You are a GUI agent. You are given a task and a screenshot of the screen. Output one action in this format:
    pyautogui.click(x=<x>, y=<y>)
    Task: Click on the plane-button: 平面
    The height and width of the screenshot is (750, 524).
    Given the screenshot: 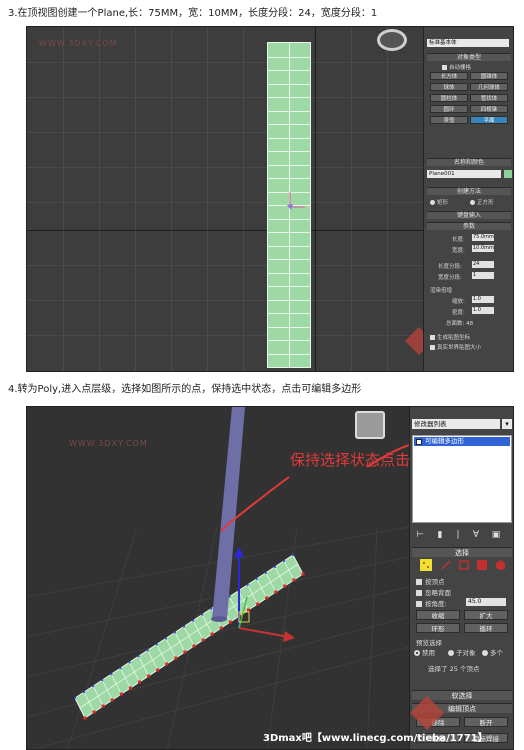 What is the action you would take?
    pyautogui.click(x=489, y=120)
    